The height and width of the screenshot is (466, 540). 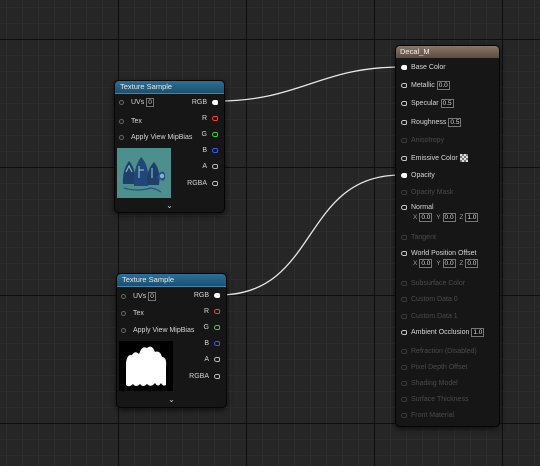 What do you see at coordinates (418, 176) in the screenshot?
I see `input-opacity: Opacity` at bounding box center [418, 176].